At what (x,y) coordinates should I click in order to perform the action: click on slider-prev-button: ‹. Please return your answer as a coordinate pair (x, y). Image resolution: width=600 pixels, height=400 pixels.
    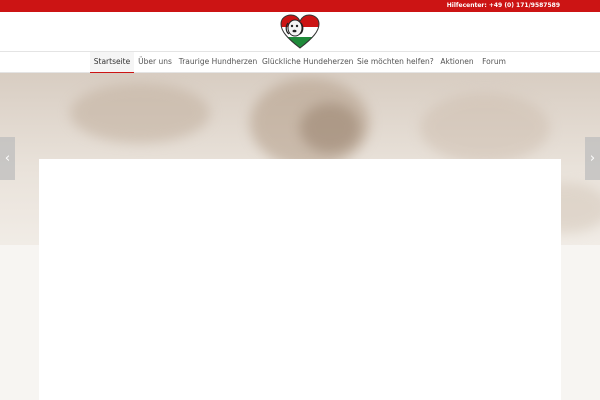
    Looking at the image, I should click on (7, 158).